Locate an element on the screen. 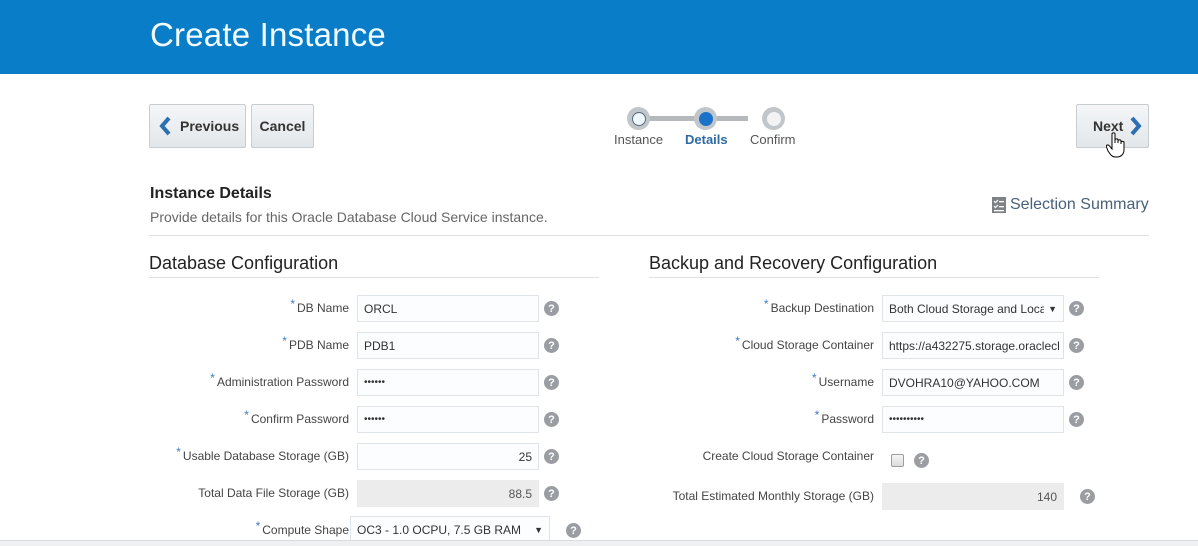 Image resolution: width=1198 pixels, height=546 pixels. db-name-label: * DB Name is located at coordinates (319, 306).